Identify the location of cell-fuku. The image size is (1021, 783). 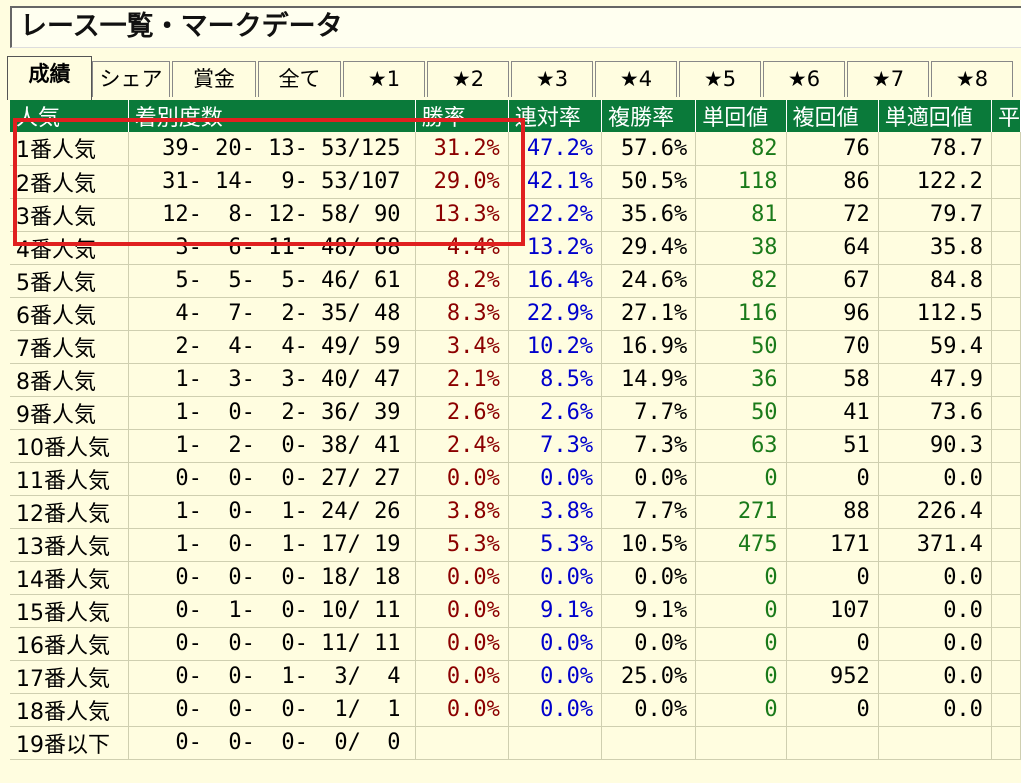
(649, 743).